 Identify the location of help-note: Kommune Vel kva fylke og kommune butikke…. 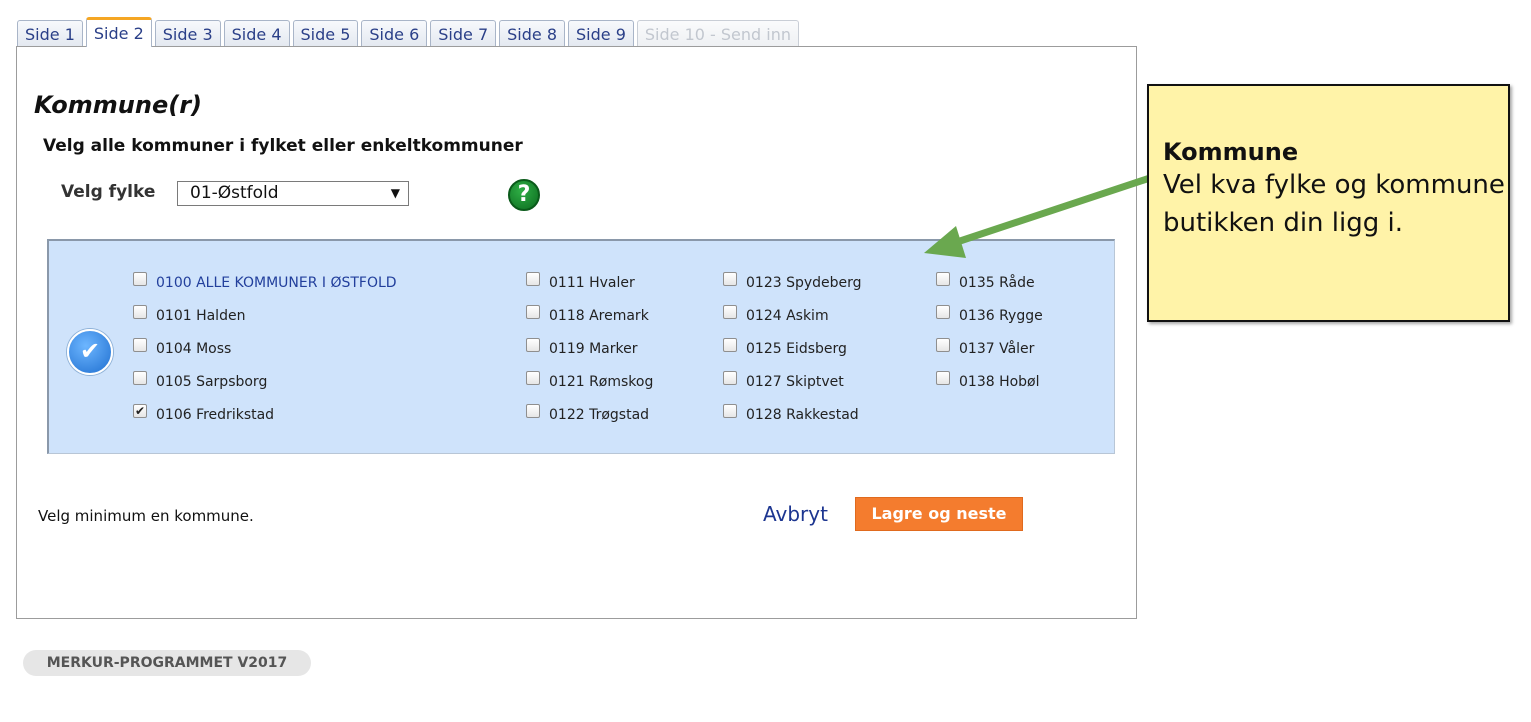
(1328, 203).